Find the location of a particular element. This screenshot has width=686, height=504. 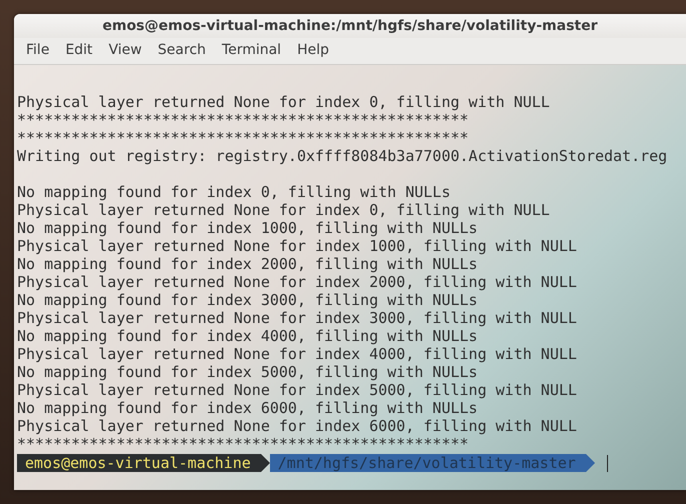

terminal-line: No mapping found for index 6000, filling with NULLs is located at coordinates (248, 408).